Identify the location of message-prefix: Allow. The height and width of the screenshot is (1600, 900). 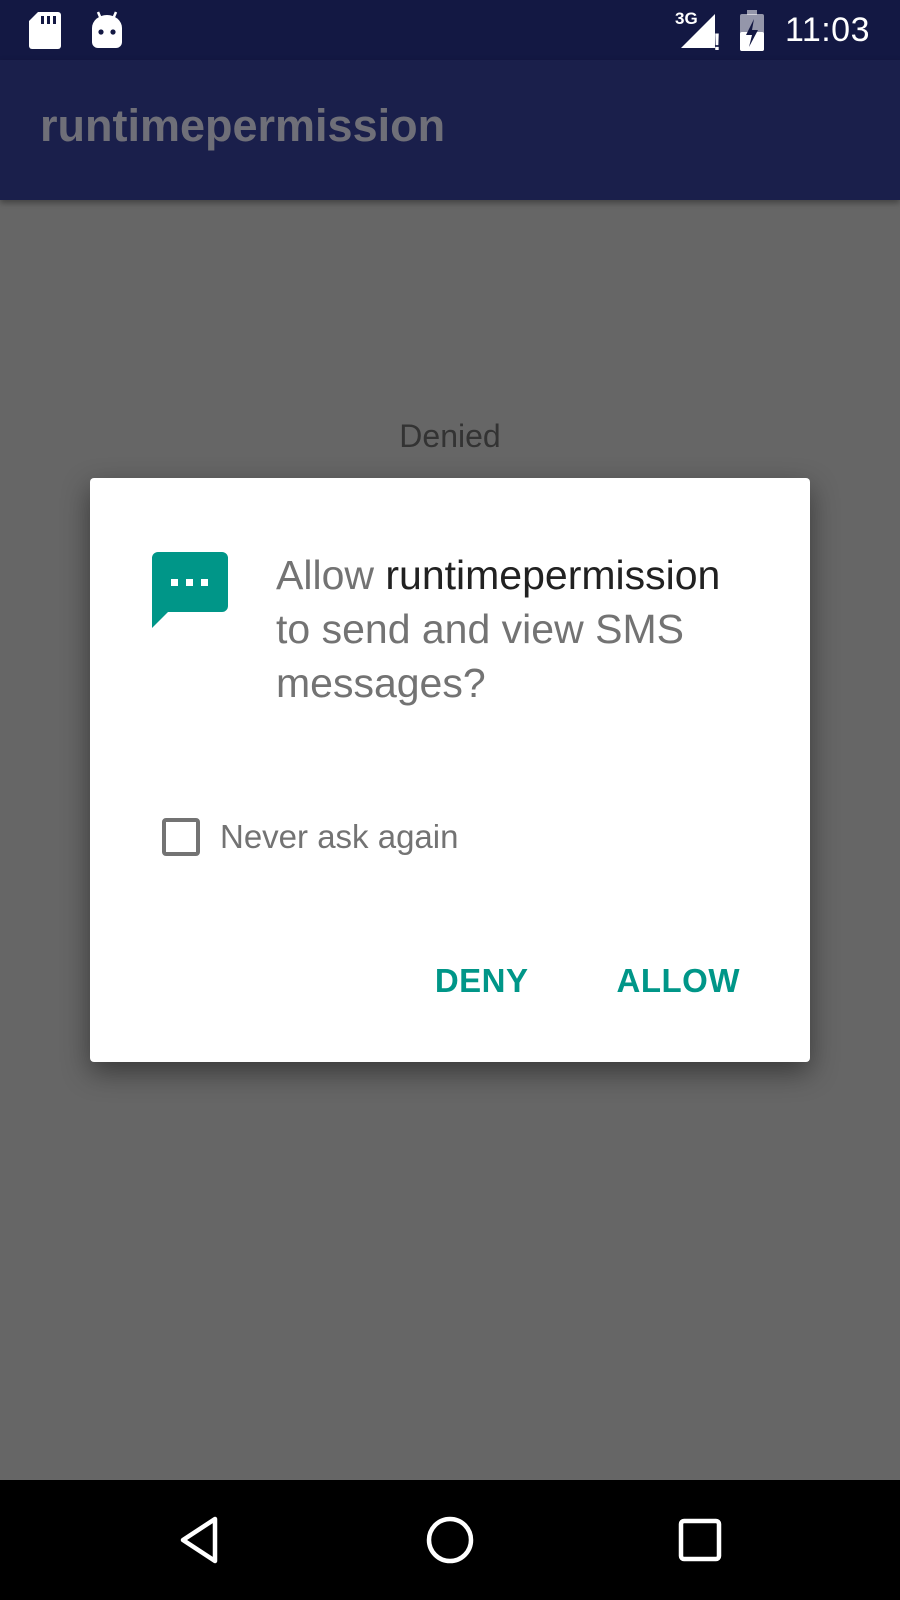
(331, 575).